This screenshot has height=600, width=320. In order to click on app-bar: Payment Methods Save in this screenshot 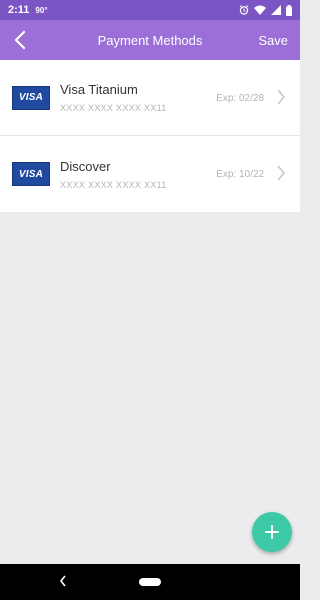, I will do `click(150, 40)`.